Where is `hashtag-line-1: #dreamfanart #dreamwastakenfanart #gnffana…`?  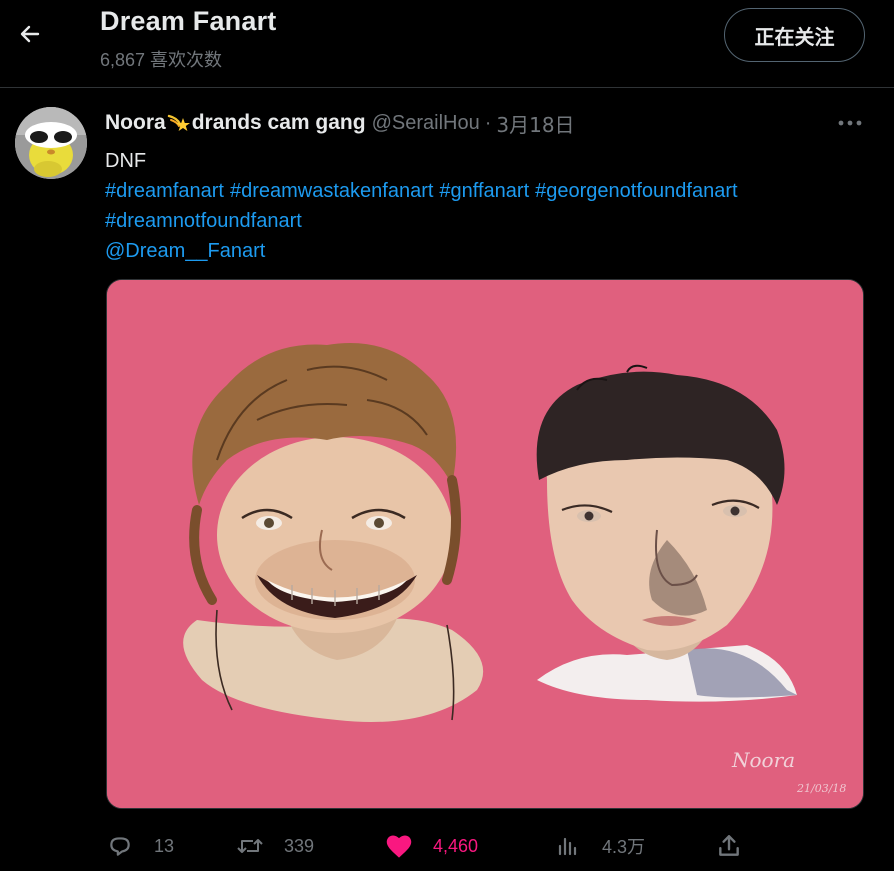 hashtag-line-1: #dreamfanart #dreamwastakenfanart #gnffana… is located at coordinates (490, 191).